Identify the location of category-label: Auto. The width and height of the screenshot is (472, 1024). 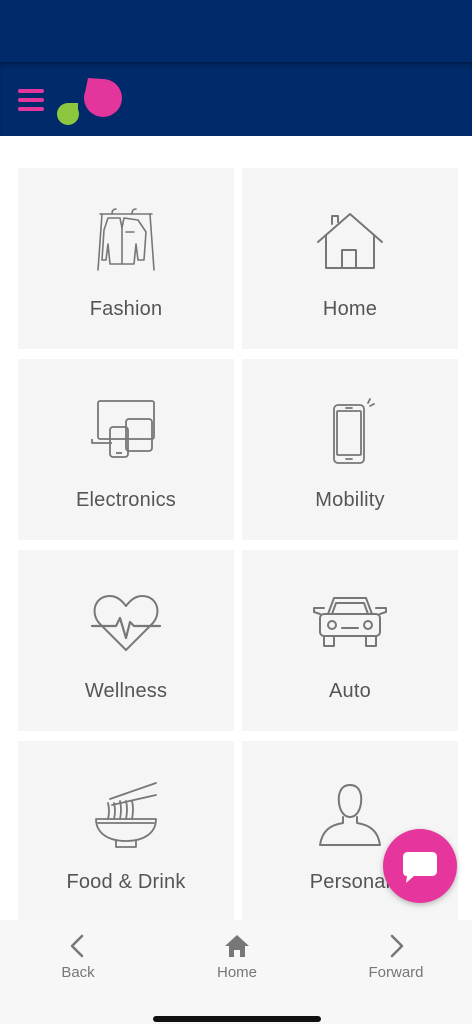
(350, 691).